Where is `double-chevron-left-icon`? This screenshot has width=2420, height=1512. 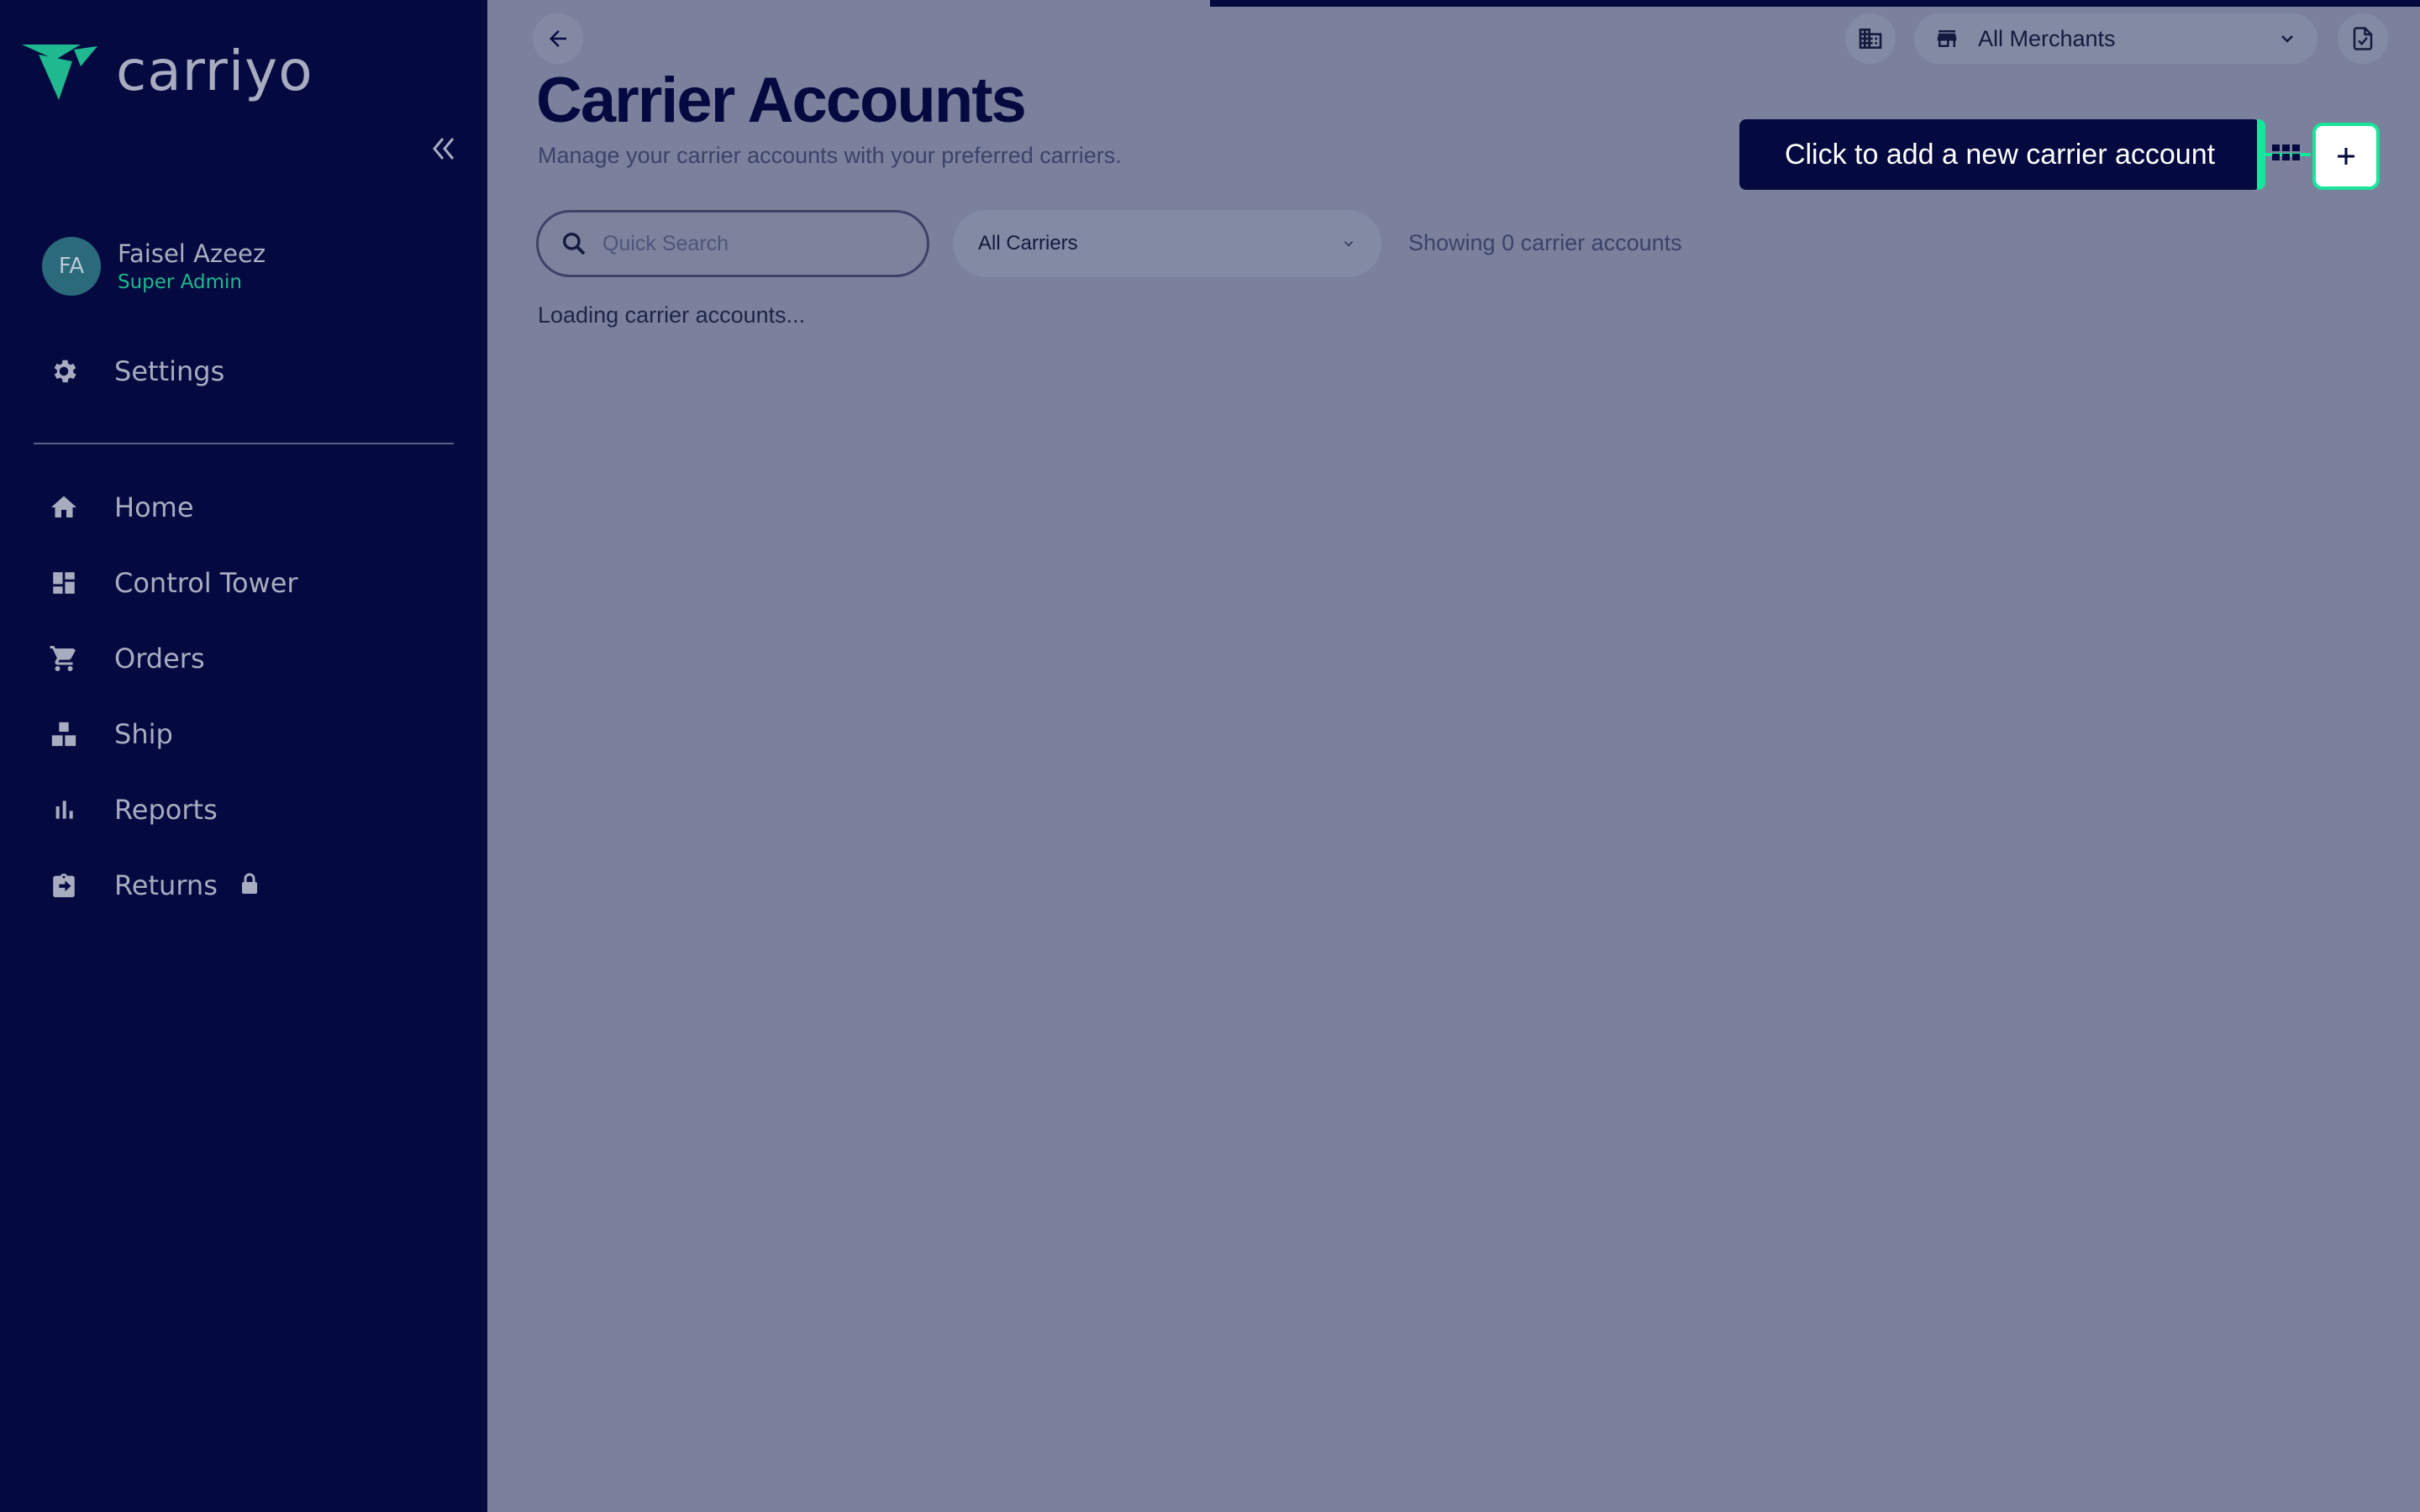
double-chevron-left-icon is located at coordinates (444, 149).